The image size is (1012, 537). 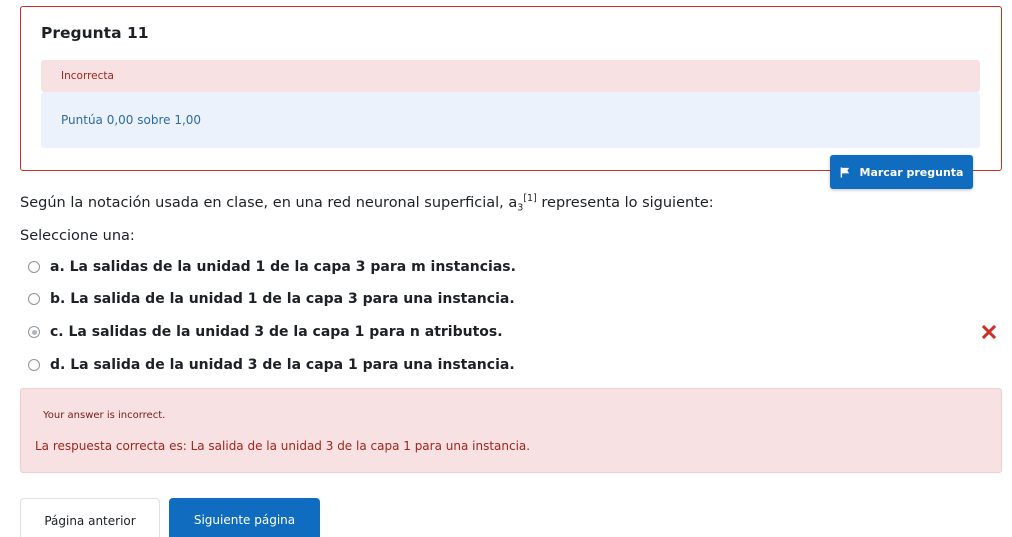 What do you see at coordinates (520, 208) in the screenshot?
I see `question-text-subscript: 3` at bounding box center [520, 208].